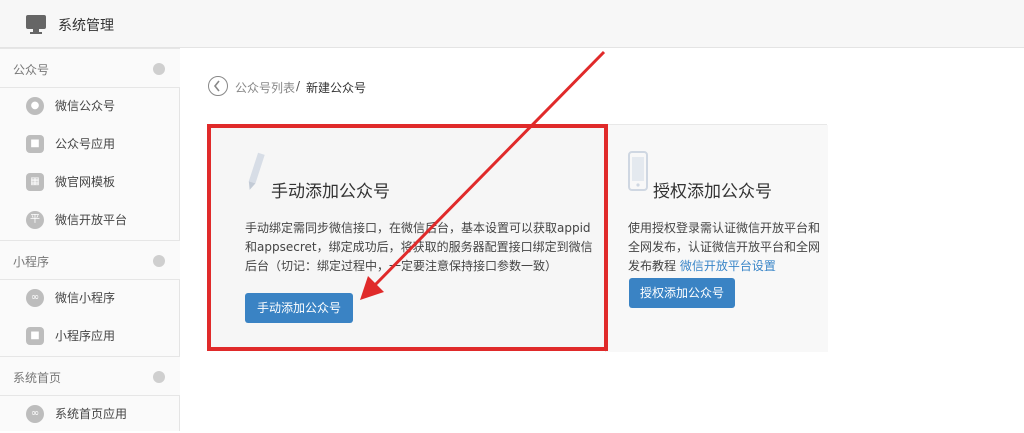 The height and width of the screenshot is (433, 1024). Describe the element at coordinates (31, 70) in the screenshot. I see `group-label: 公众号` at that location.